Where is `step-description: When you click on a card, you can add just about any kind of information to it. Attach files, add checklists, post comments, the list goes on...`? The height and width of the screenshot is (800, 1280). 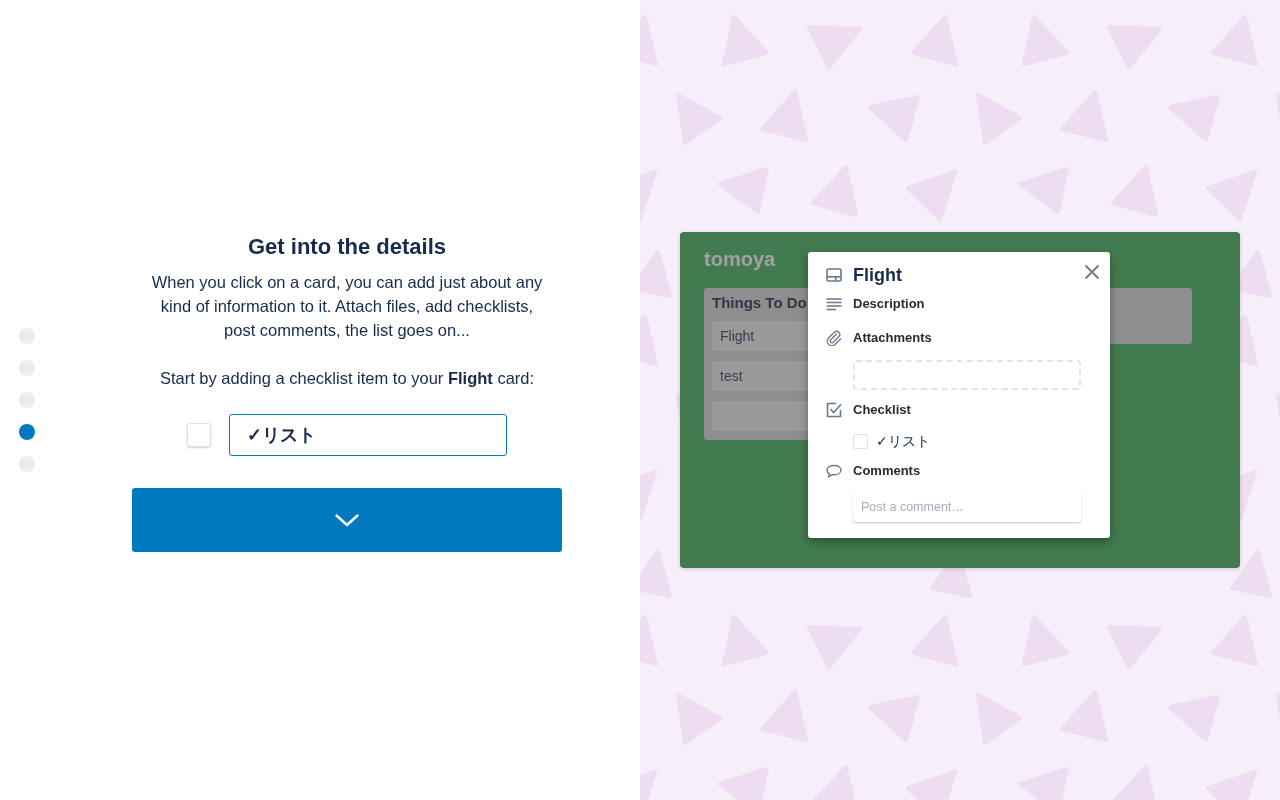
step-description: When you click on a card, you can add just about any kind of information to it. Attach files, add checklists, post comments, the list goes on... is located at coordinates (347, 306).